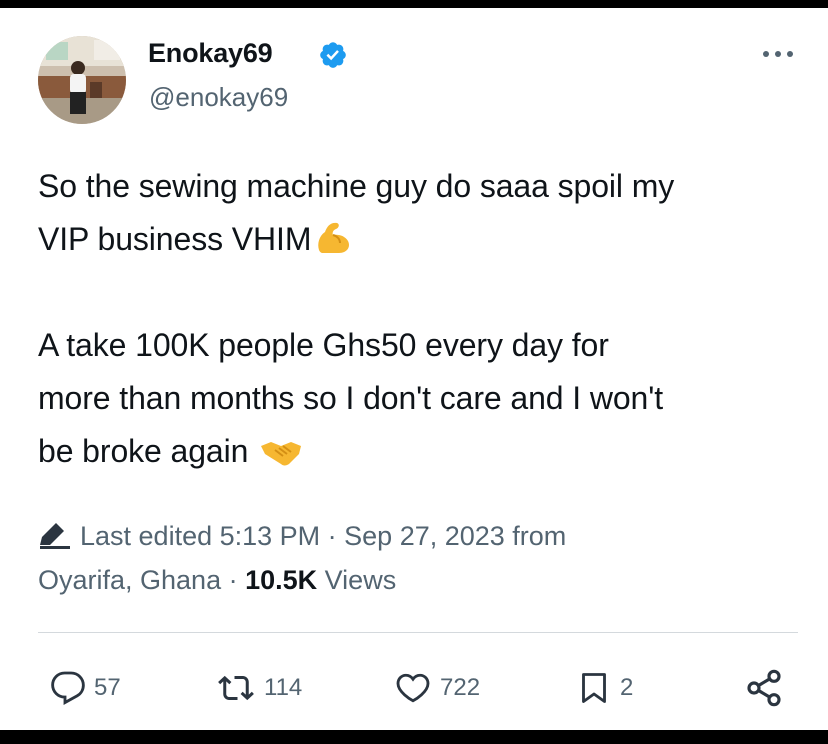 This screenshot has width=828, height=744. What do you see at coordinates (334, 237) in the screenshot?
I see `flexed-biceps-emoji` at bounding box center [334, 237].